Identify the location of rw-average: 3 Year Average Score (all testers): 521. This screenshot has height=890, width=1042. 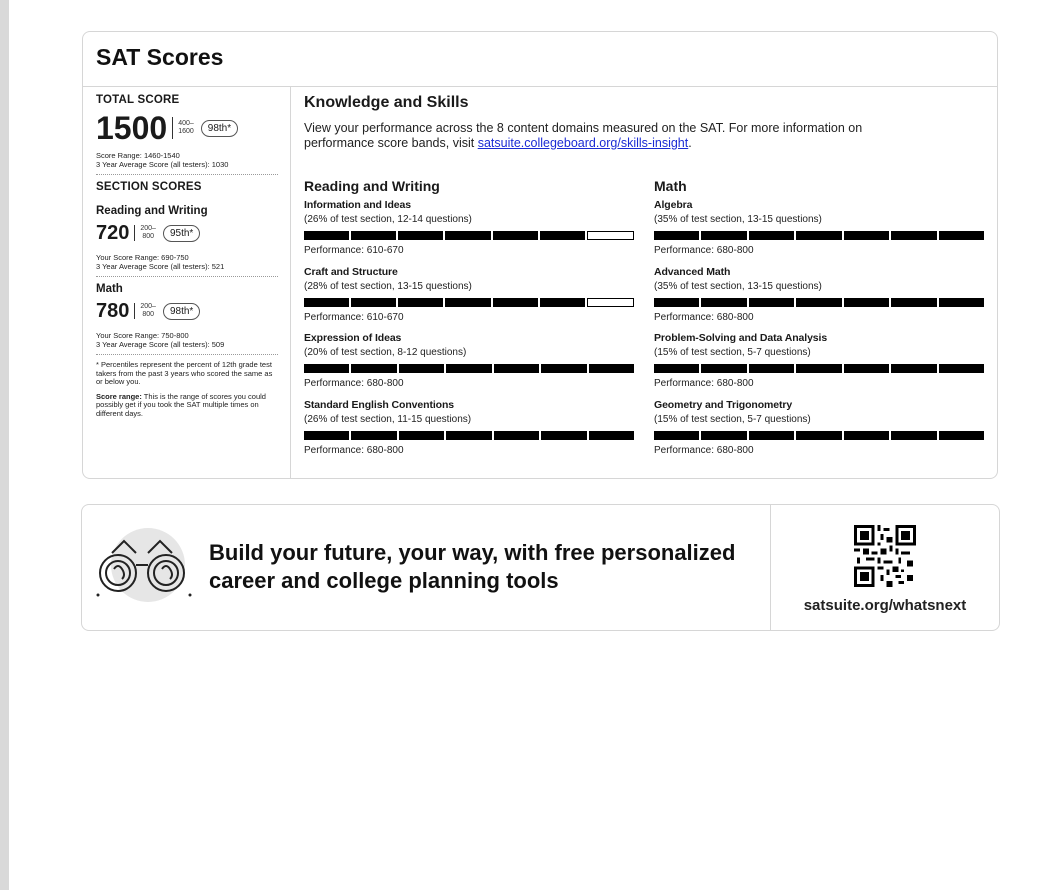
(160, 266).